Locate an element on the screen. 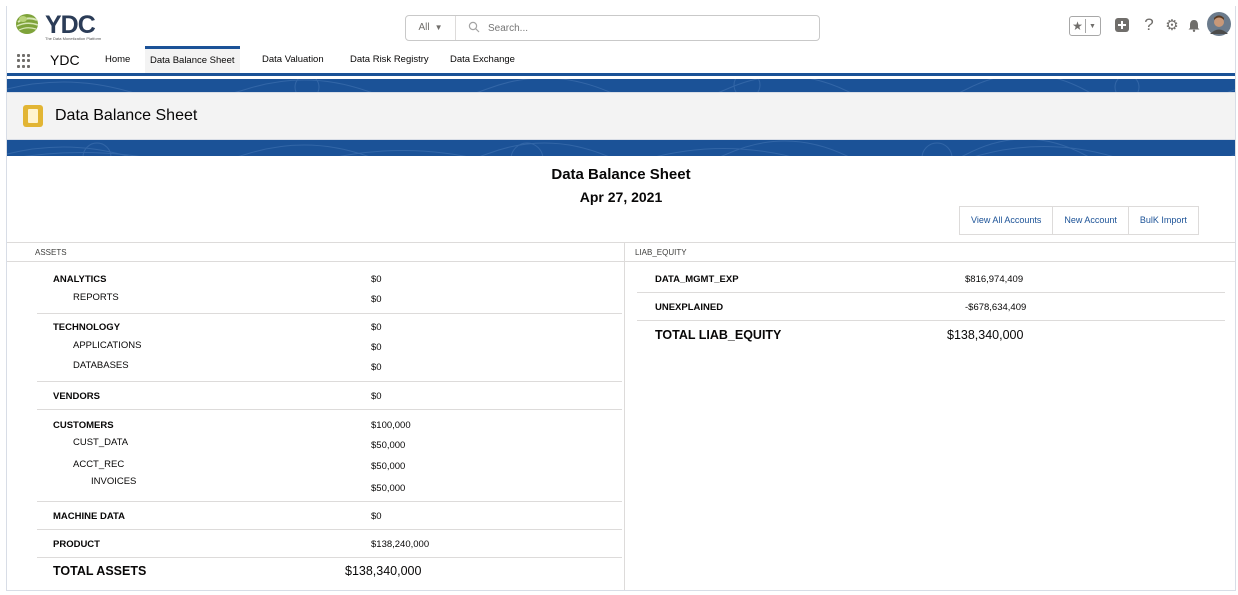  asset-value-invoices: $50,000 is located at coordinates (388, 488).